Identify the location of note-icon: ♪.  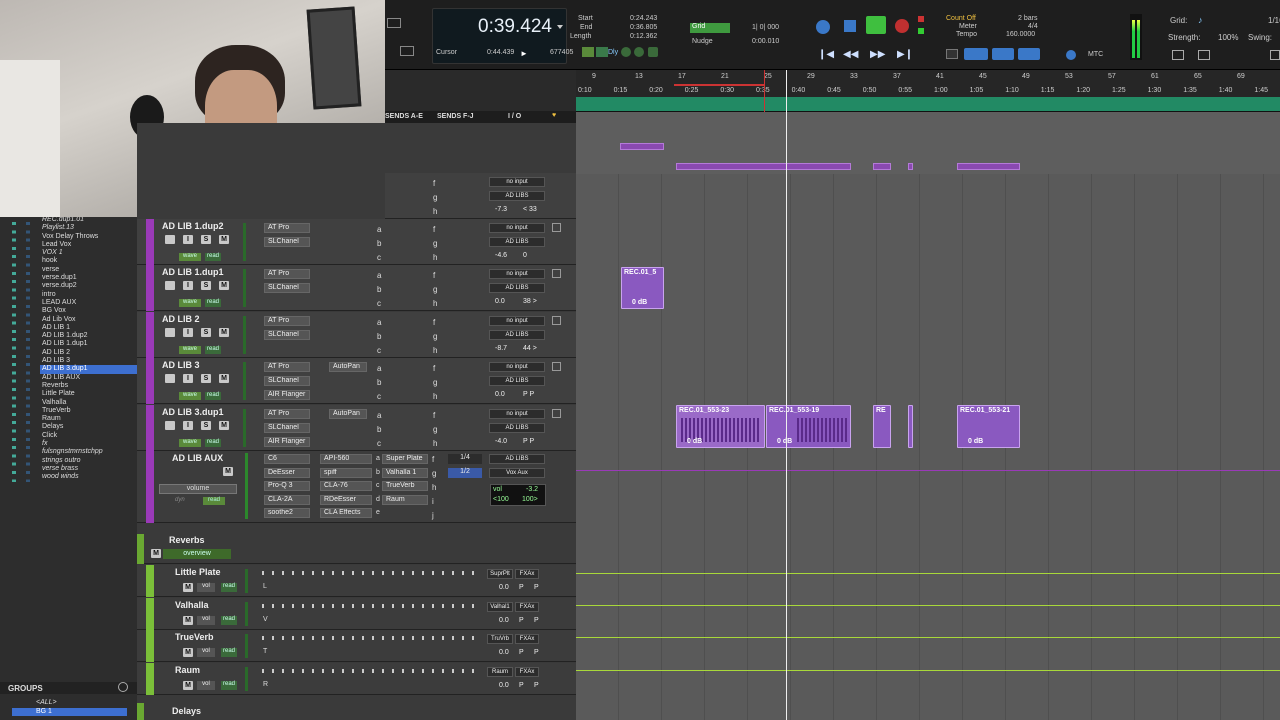
(1200, 20).